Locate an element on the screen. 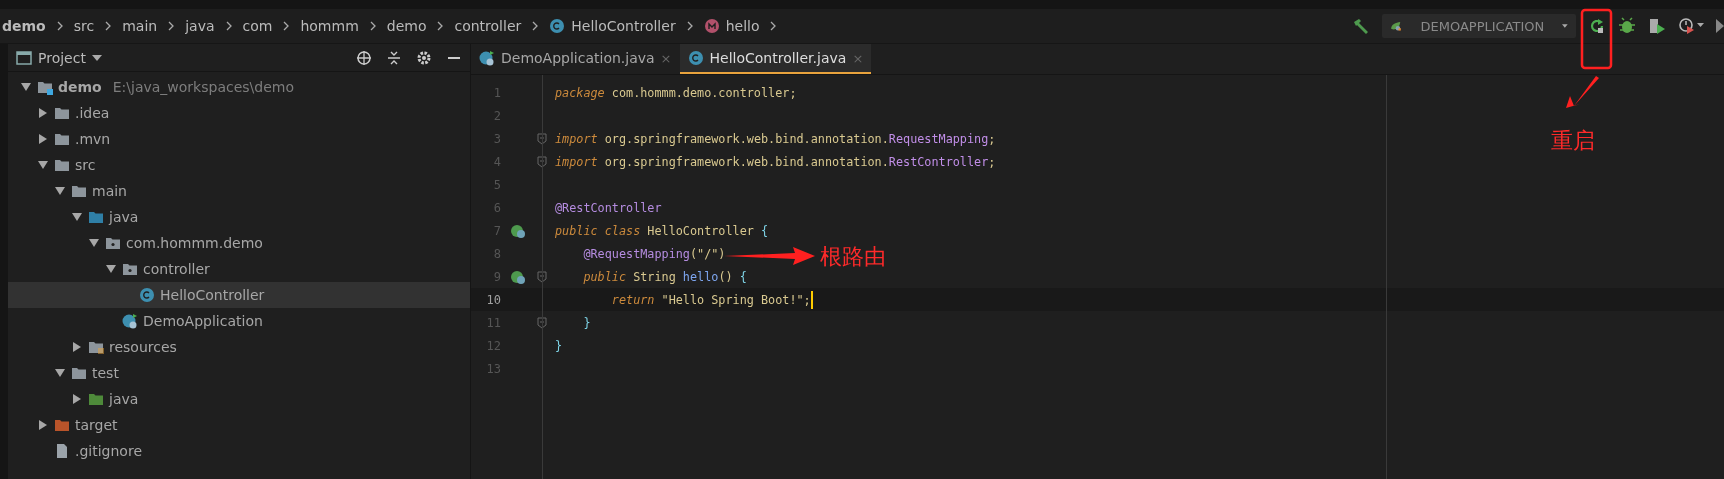 Image resolution: width=1724 pixels, height=479 pixels. file-icon is located at coordinates (62, 451).